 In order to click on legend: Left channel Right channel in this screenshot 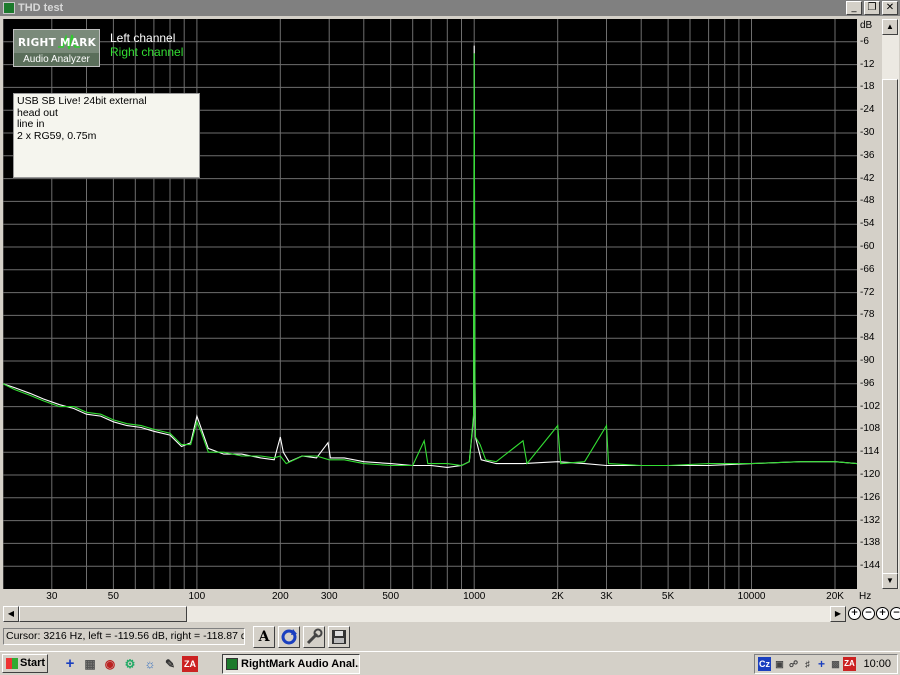, I will do `click(146, 45)`.